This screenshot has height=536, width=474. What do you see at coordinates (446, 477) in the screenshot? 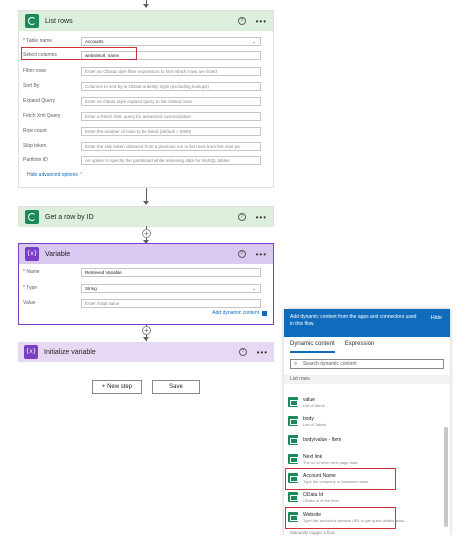
I see `scrollbar` at bounding box center [446, 477].